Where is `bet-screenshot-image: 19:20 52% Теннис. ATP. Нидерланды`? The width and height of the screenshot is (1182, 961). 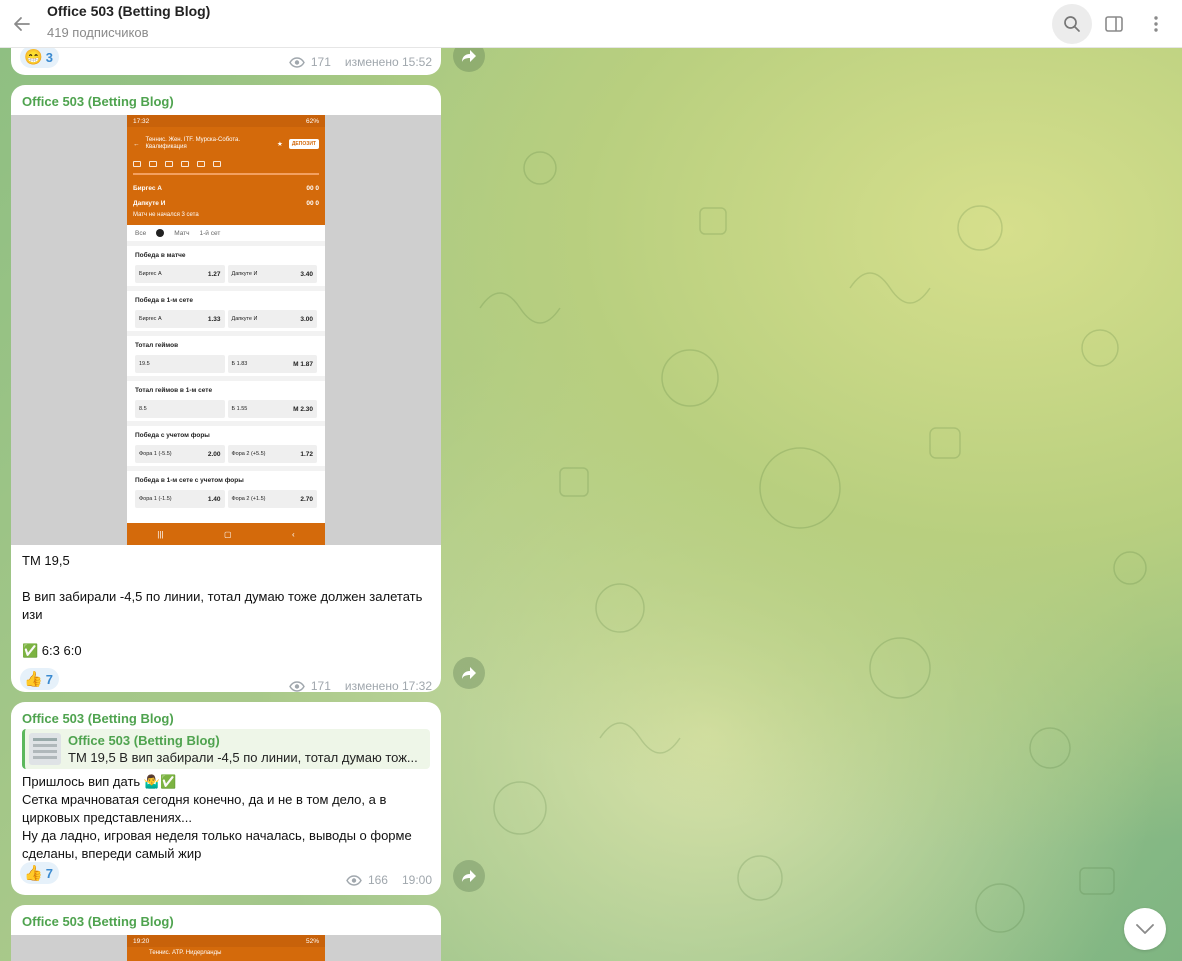 bet-screenshot-image: 19:20 52% Теннис. ATP. Нидерланды is located at coordinates (226, 948).